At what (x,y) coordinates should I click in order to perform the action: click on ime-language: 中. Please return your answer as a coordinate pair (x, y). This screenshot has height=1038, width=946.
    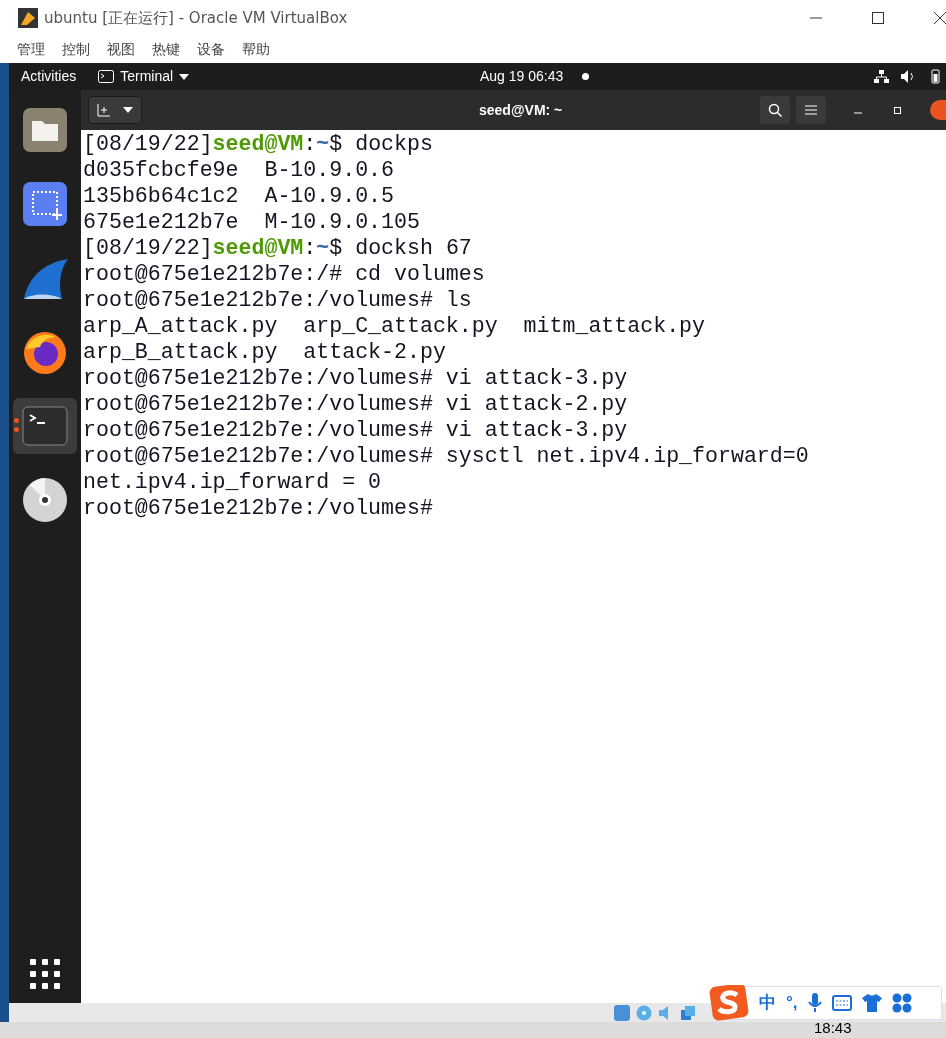
    Looking at the image, I should click on (767, 1003).